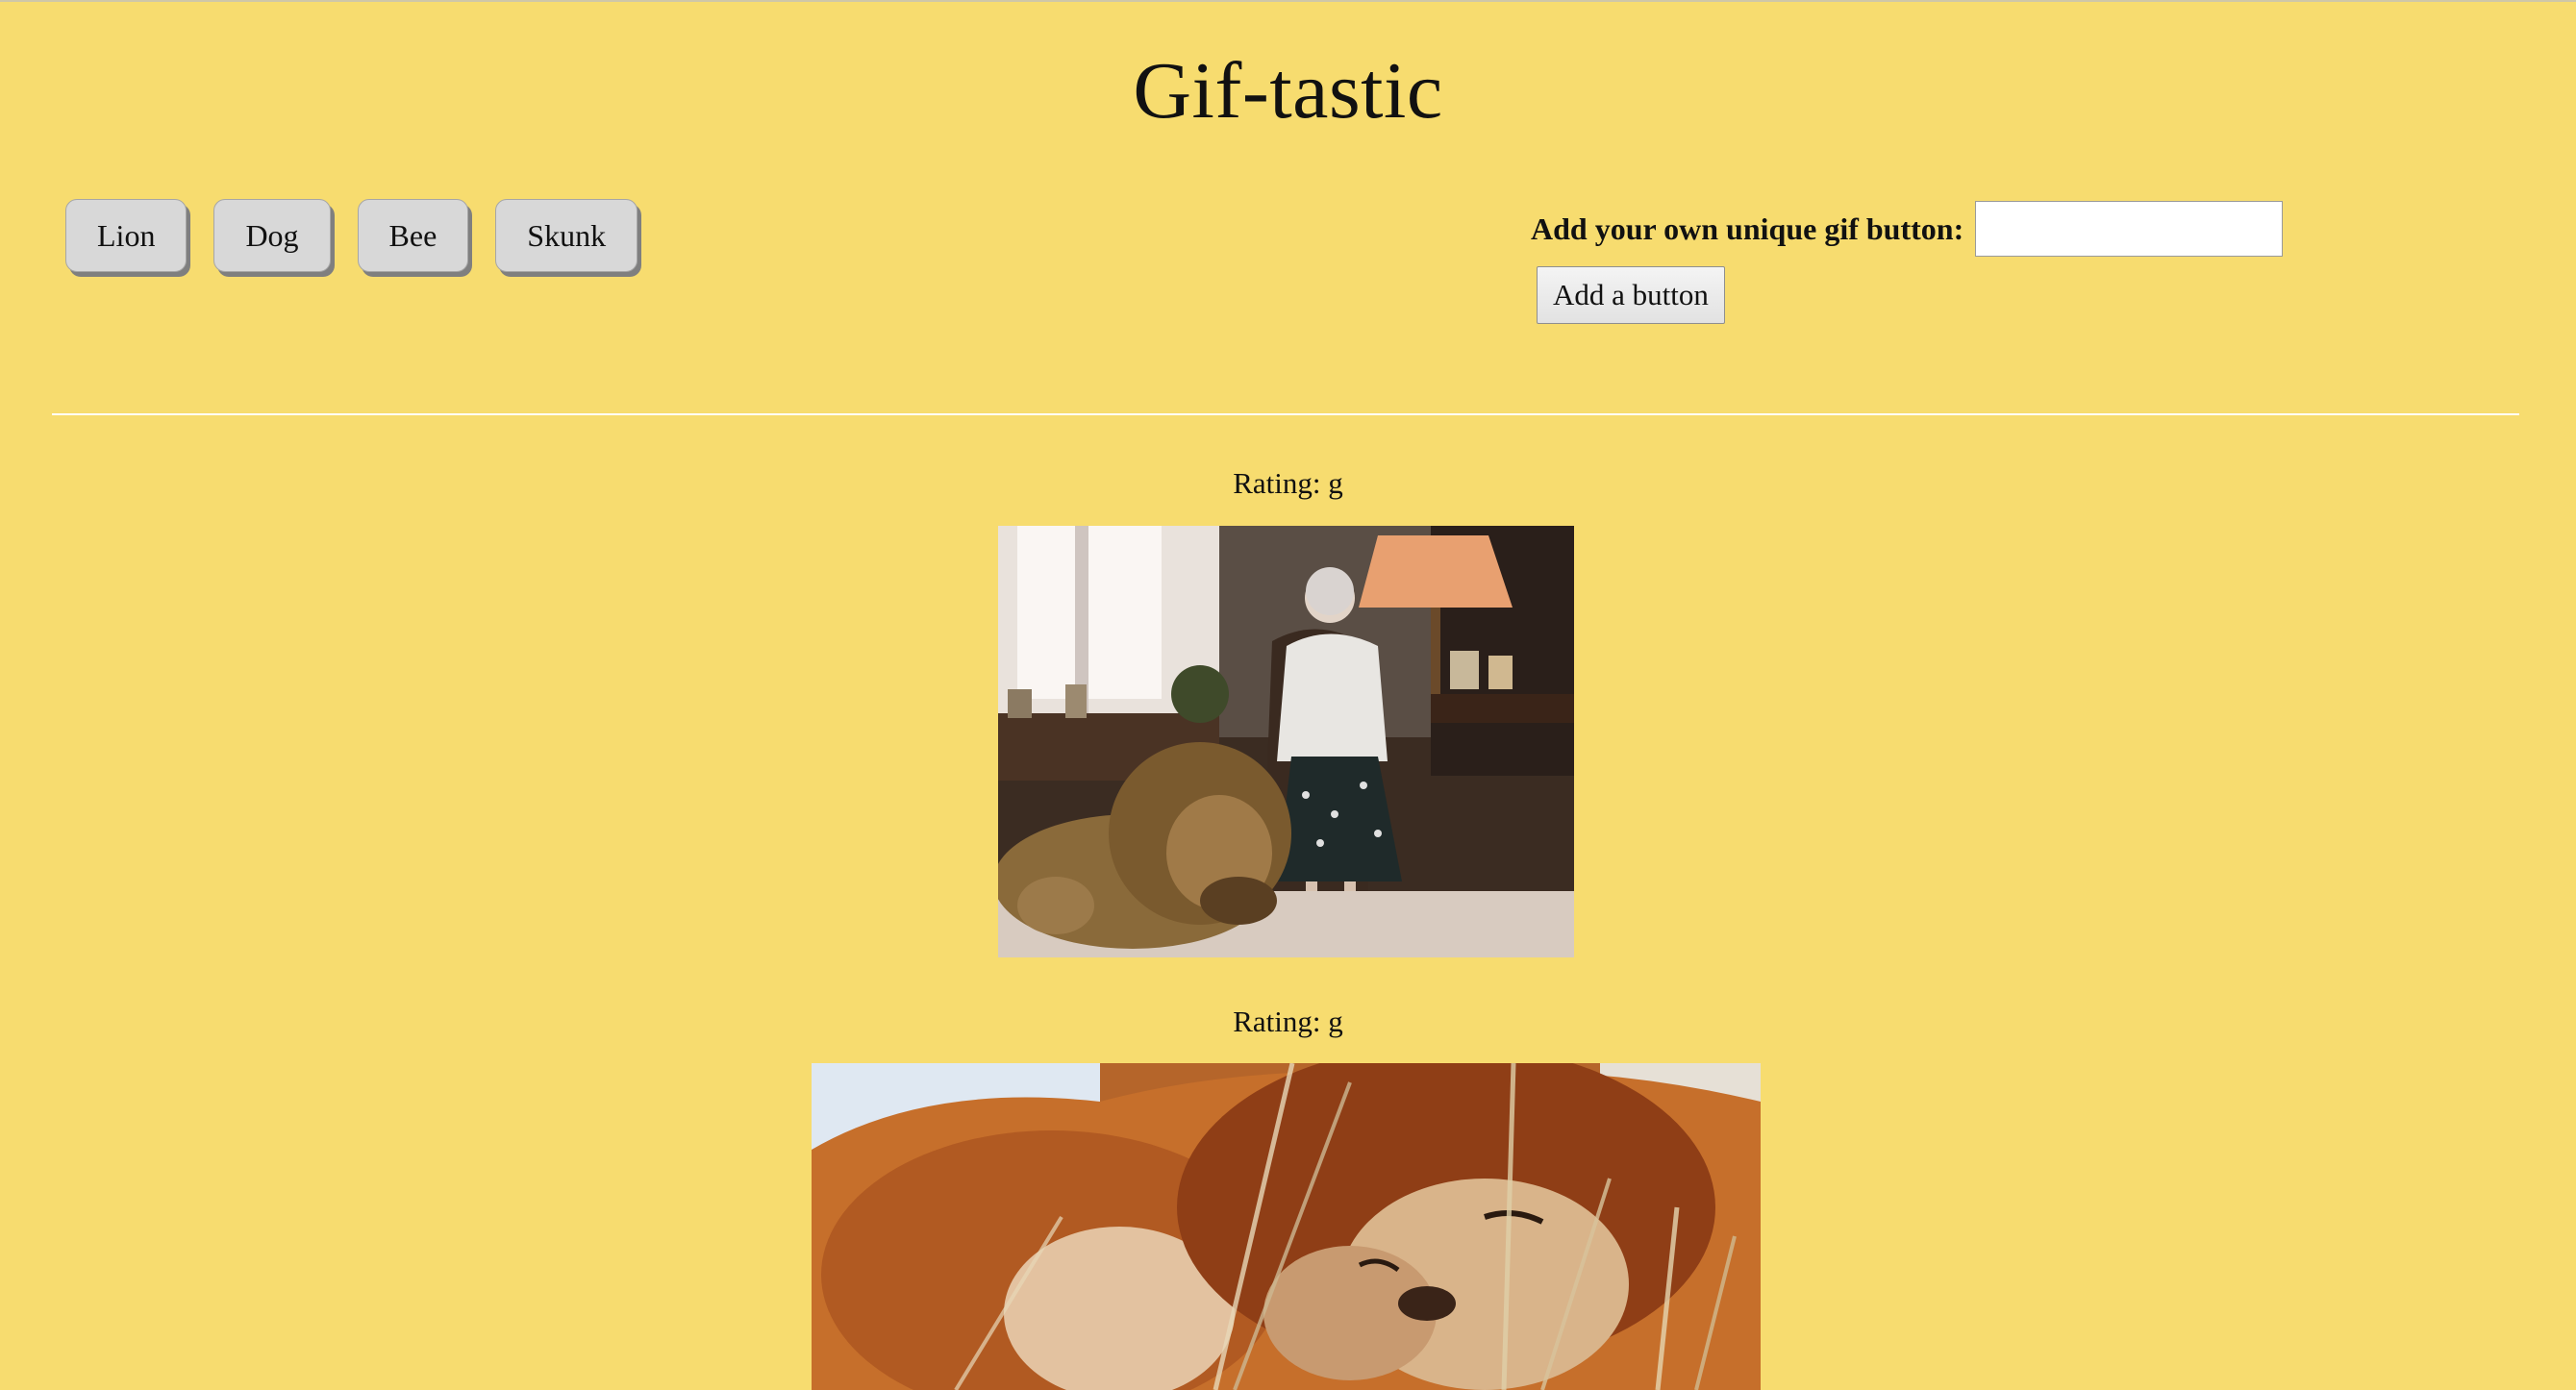  What do you see at coordinates (126, 235) in the screenshot?
I see `topic-button-lion: Lion` at bounding box center [126, 235].